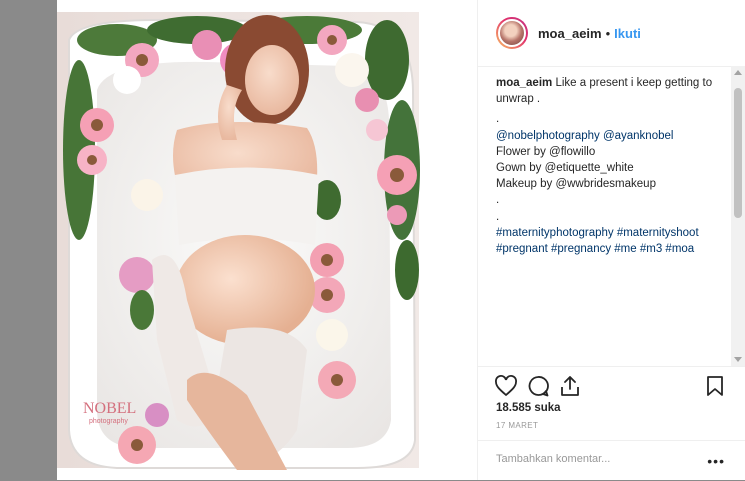 This screenshot has height=481, width=745. What do you see at coordinates (565, 168) in the screenshot?
I see `caption-line: Gown by @etiquette_white` at bounding box center [565, 168].